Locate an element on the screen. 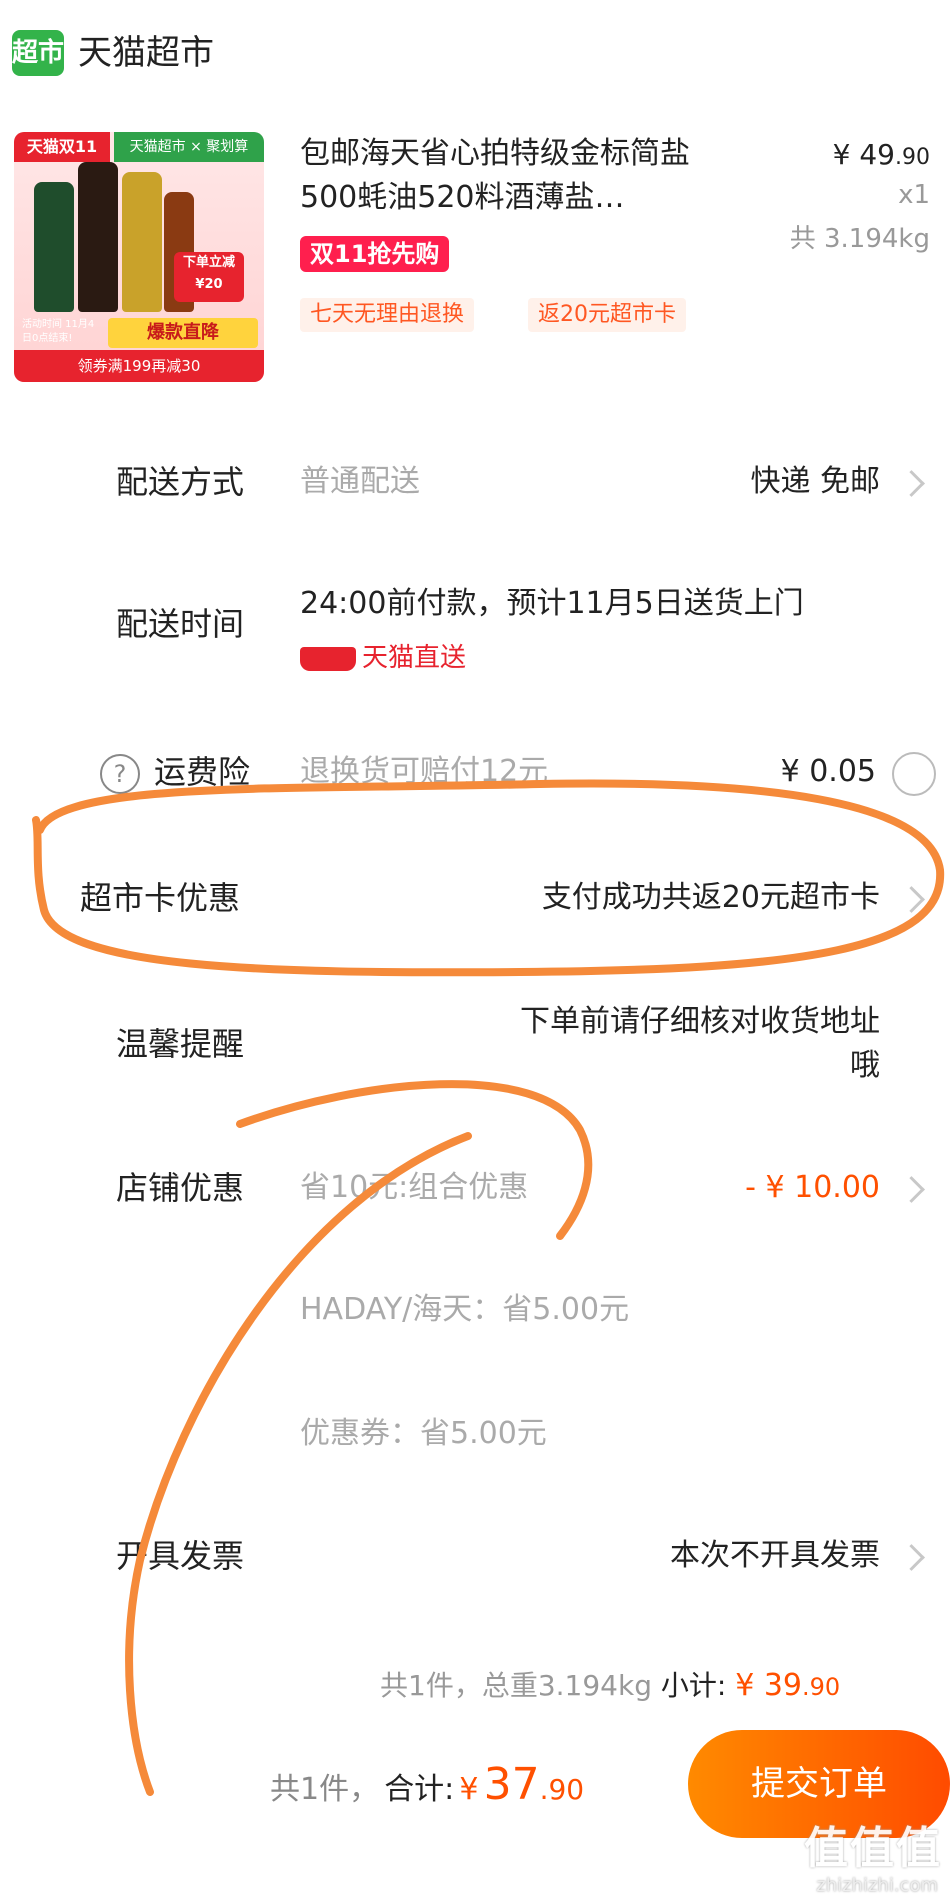 Image resolution: width=952 pixels, height=1898 pixels. annotation-ellipse is located at coordinates (488, 878).